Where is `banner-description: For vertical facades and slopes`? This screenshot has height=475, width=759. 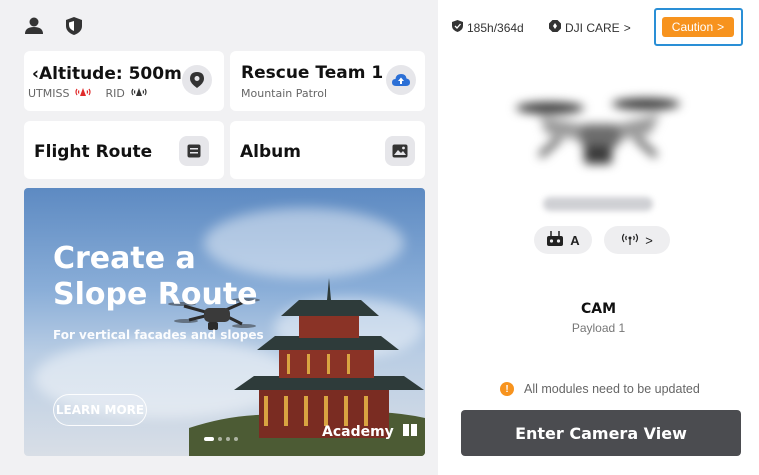
banner-description: For vertical facades and slopes is located at coordinates (158, 335).